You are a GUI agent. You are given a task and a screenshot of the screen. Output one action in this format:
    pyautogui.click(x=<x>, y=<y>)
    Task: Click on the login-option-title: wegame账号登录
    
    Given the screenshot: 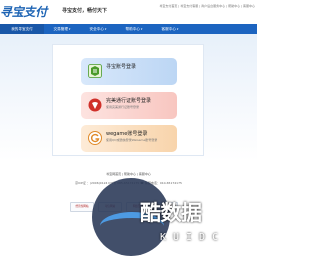 What is the action you would take?
    pyautogui.click(x=127, y=134)
    